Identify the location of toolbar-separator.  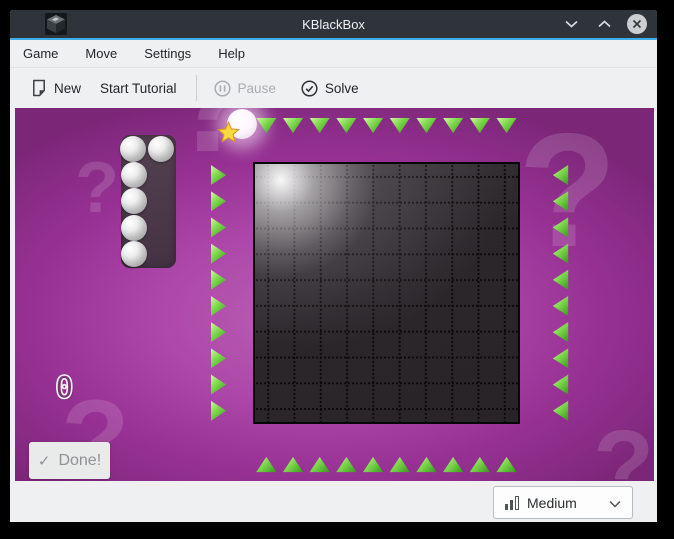
(196, 88).